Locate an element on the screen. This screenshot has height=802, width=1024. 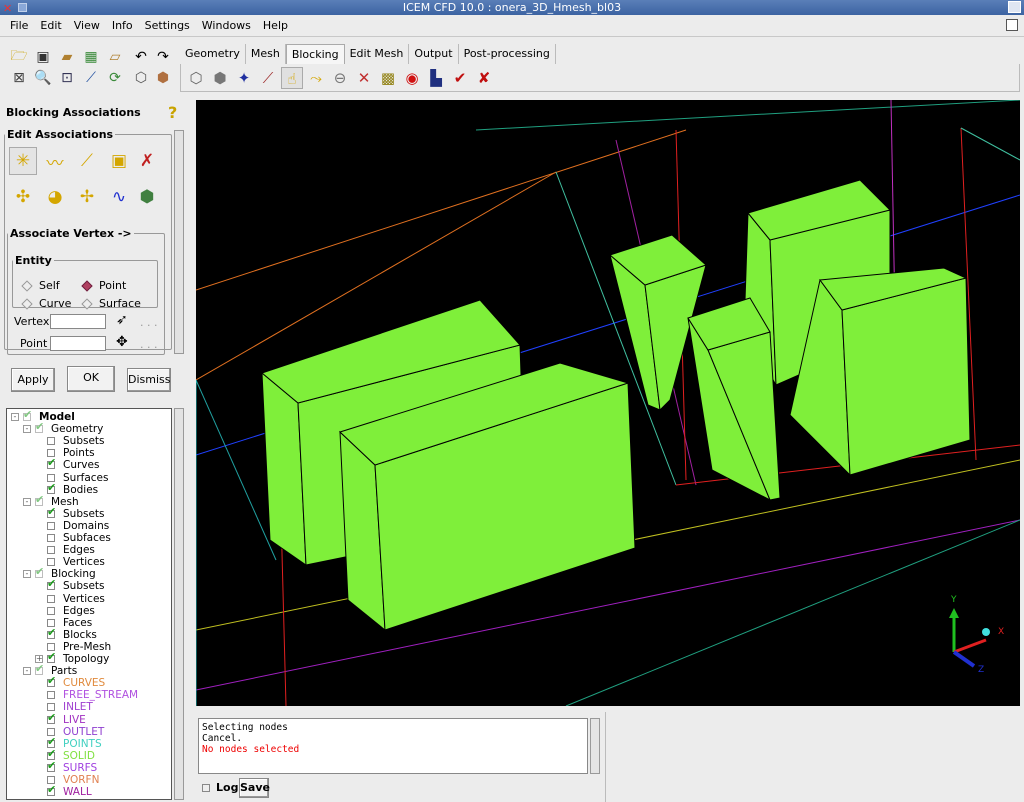
tree-item: Domains is located at coordinates (78, 526).